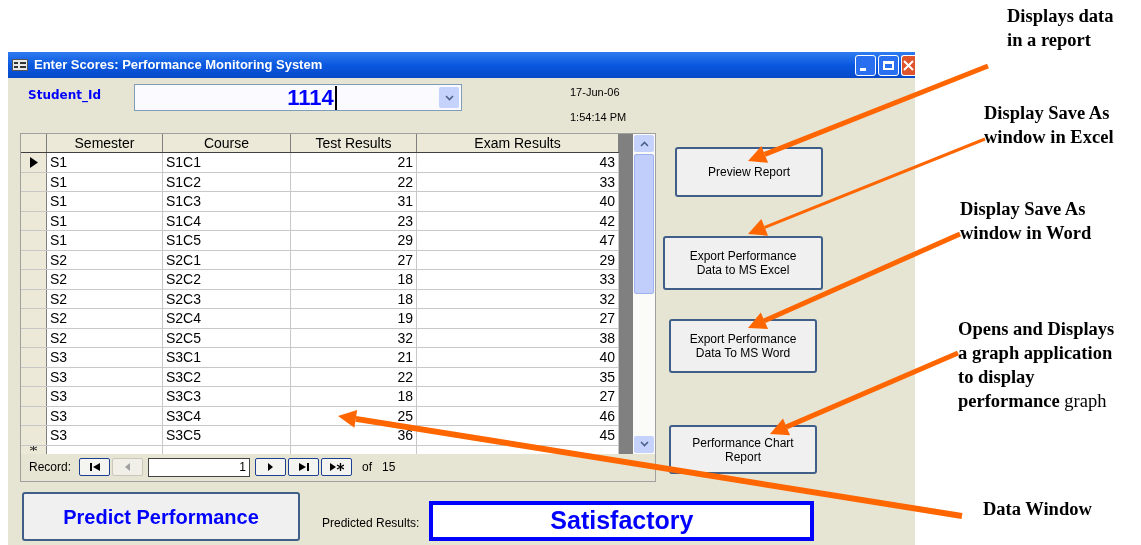 Image resolution: width=1141 pixels, height=545 pixels. I want to click on minimize-button, so click(865, 65).